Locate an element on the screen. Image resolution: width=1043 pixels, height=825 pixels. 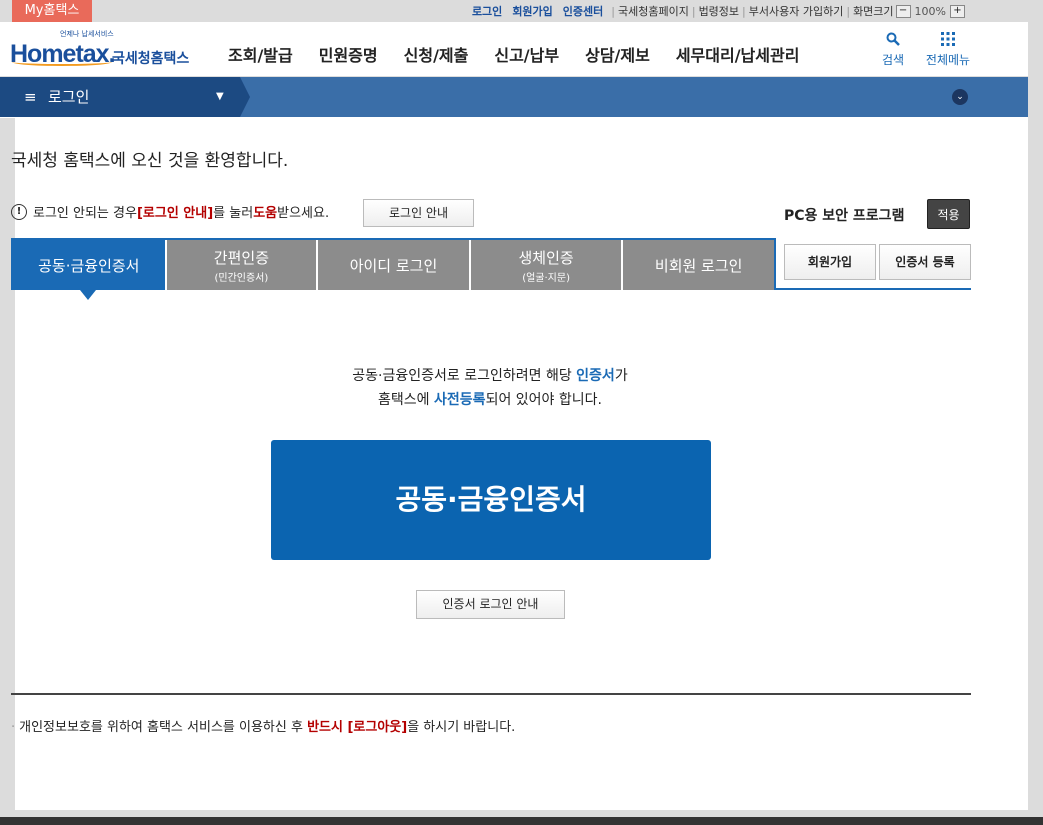
tab-biometric: 생체인증 (얼굴·지문) is located at coordinates (546, 265).